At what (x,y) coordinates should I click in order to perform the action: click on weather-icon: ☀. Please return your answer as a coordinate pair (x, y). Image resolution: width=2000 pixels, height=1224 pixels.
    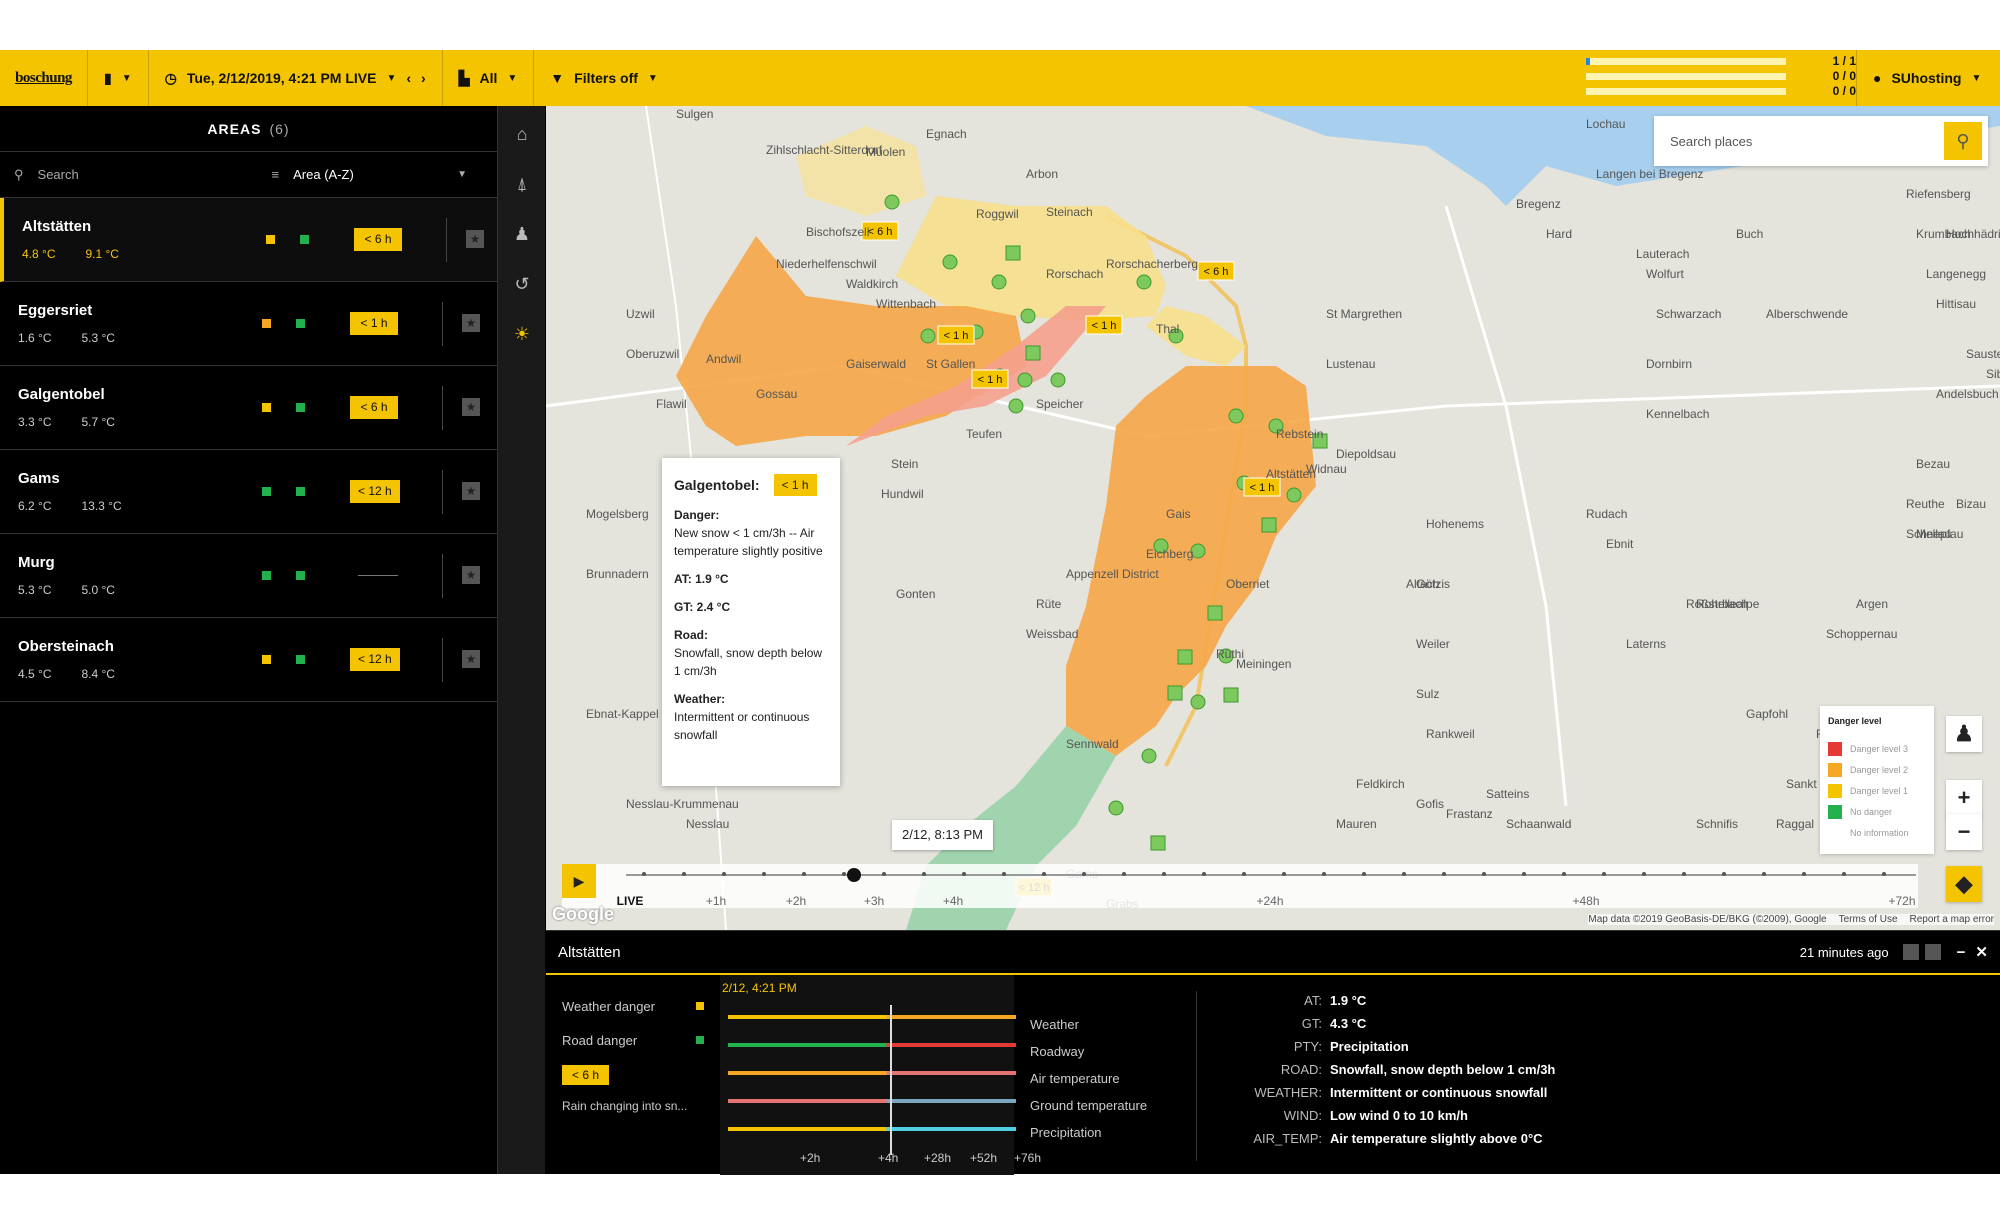
    Looking at the image, I should click on (522, 334).